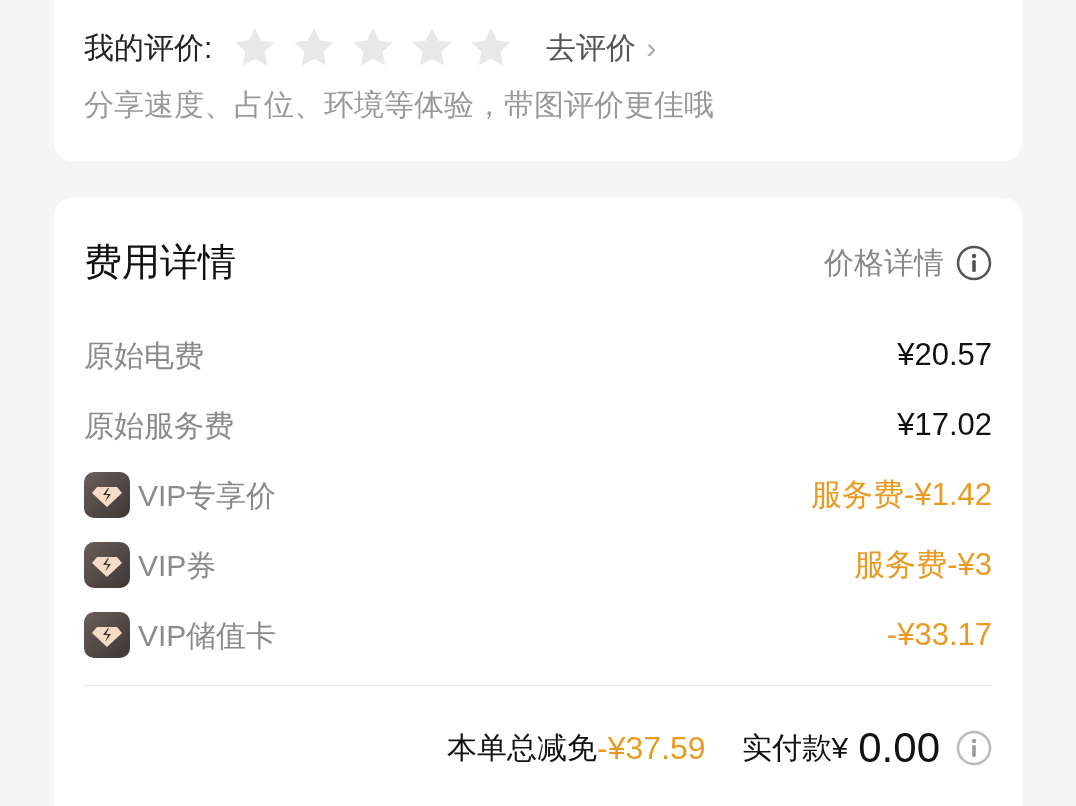  What do you see at coordinates (601, 47) in the screenshot?
I see `review-link: 去评价 ›` at bounding box center [601, 47].